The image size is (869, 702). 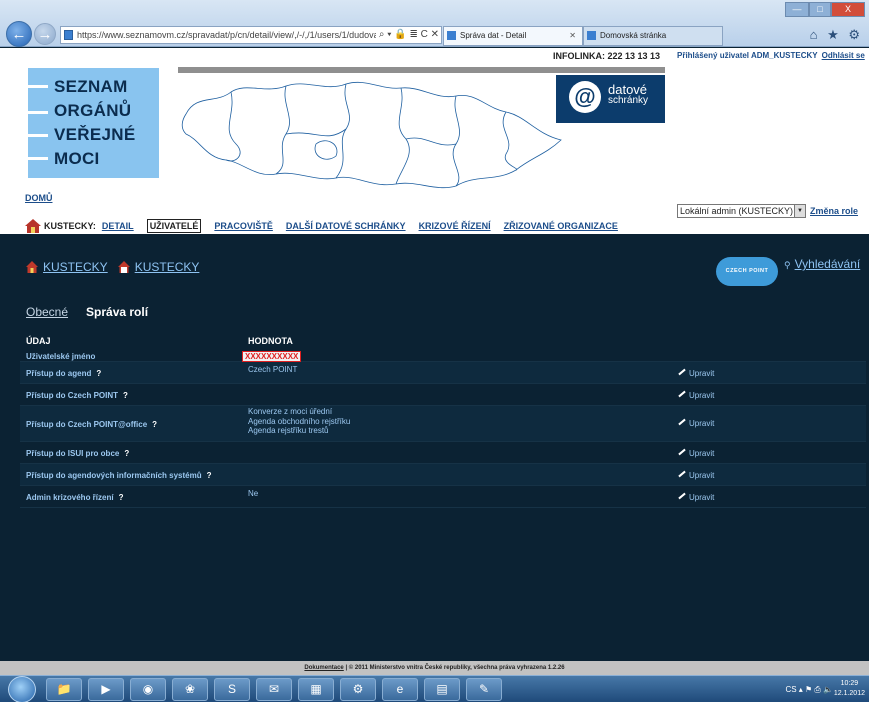 I want to click on nav-other-databoxes: DALŠÍ DATOVÉ SCHRÁNKY, so click(x=346, y=226).